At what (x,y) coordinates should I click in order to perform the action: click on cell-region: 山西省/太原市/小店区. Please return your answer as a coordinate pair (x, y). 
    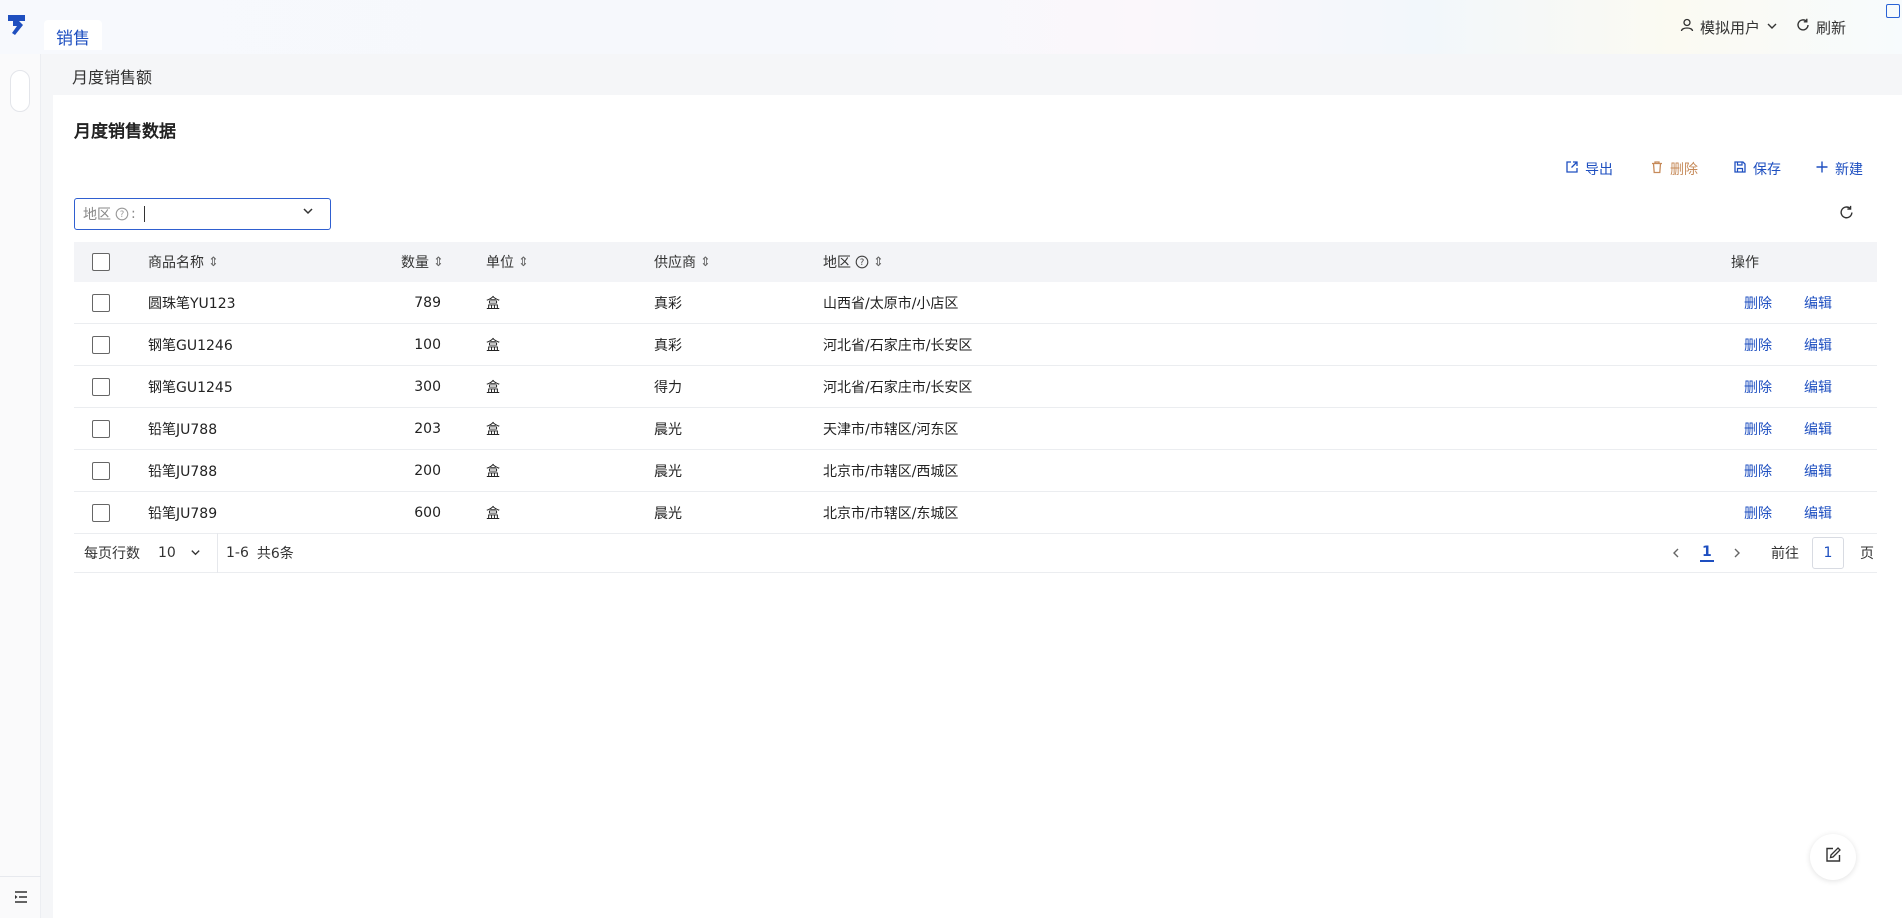
    Looking at the image, I should click on (891, 303).